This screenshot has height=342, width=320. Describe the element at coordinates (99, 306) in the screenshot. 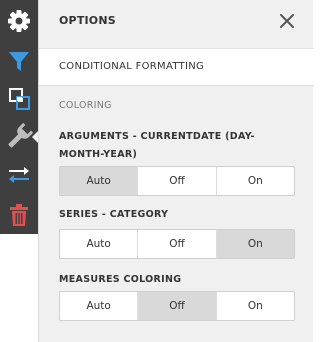

I see `measures-auto-option: Auto` at that location.